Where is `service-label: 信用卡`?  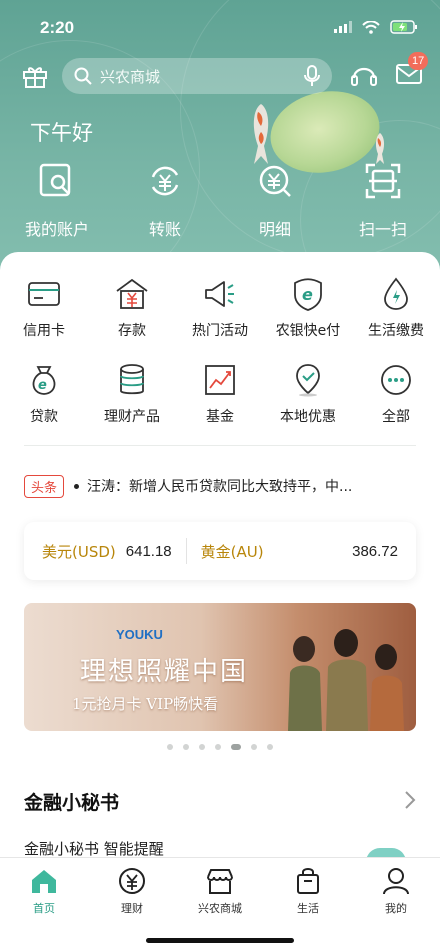
service-label: 信用卡 is located at coordinates (44, 331).